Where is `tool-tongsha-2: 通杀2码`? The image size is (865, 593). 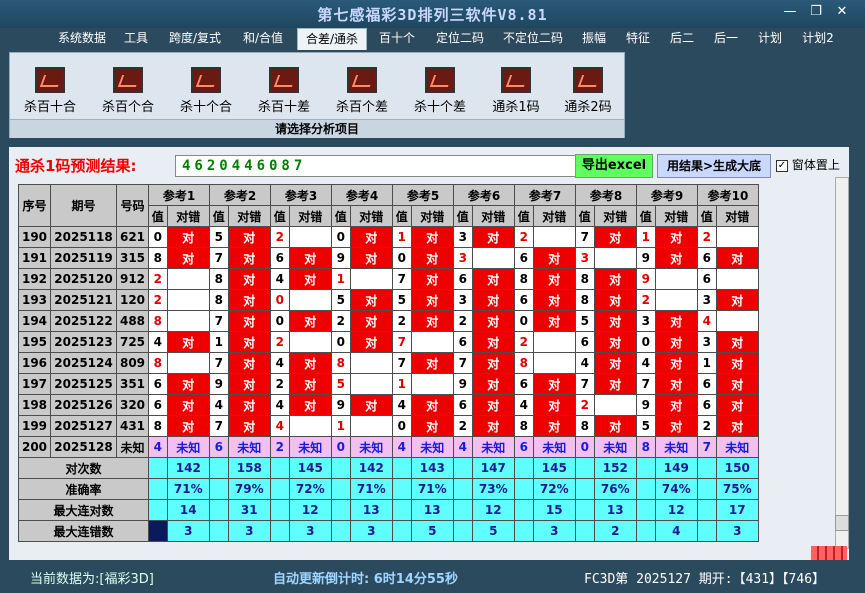 tool-tongsha-2: 通杀2码 is located at coordinates (588, 91).